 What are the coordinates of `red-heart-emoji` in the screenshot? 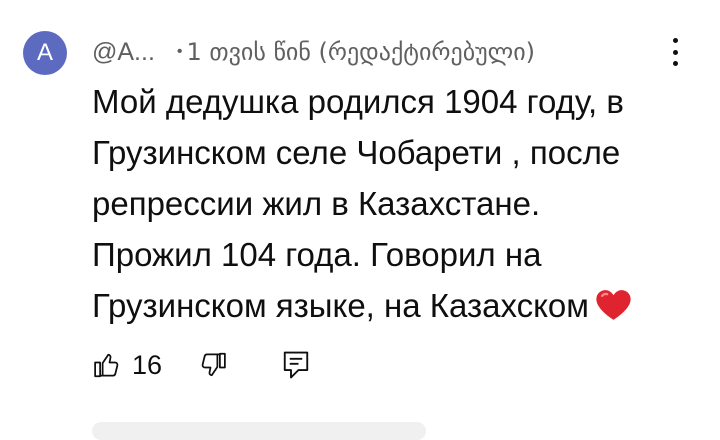 It's located at (613, 305).